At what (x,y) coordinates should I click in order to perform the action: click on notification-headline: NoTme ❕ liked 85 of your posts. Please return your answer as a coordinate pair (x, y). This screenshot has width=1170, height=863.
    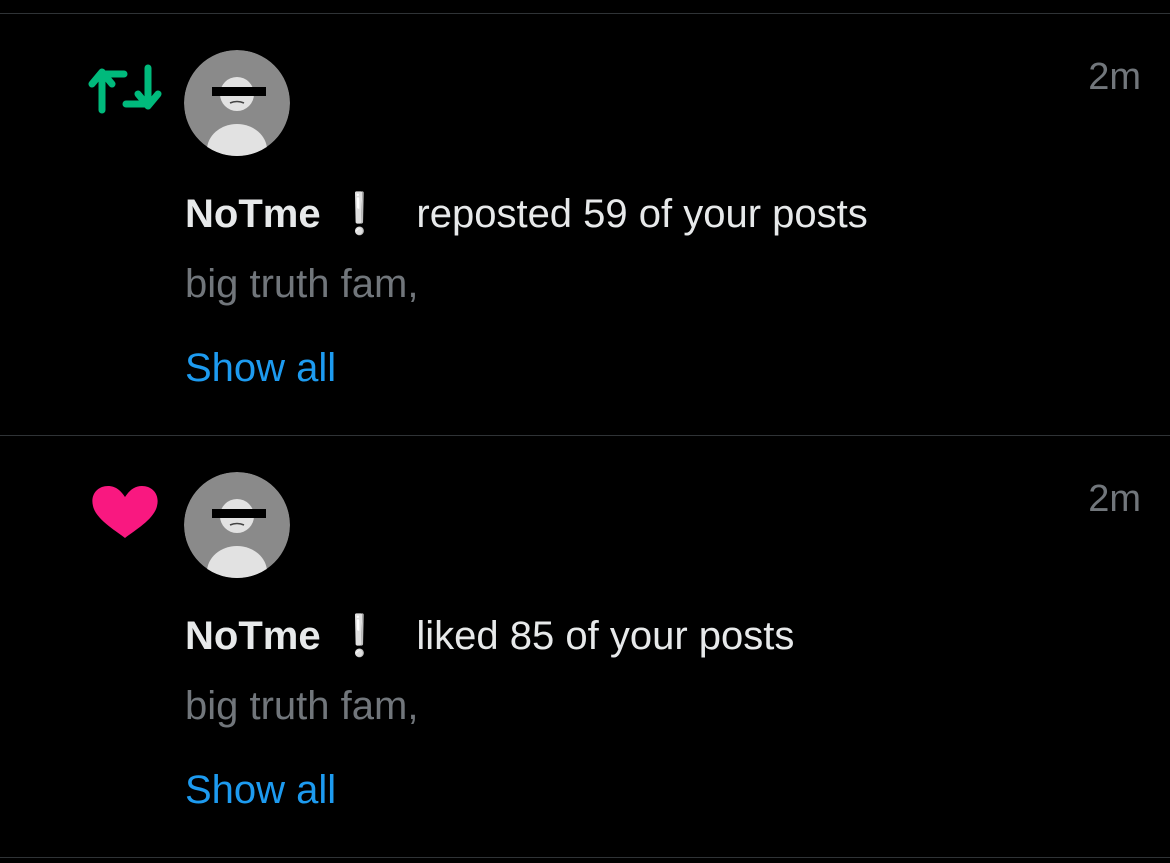
    Looking at the image, I should click on (489, 636).